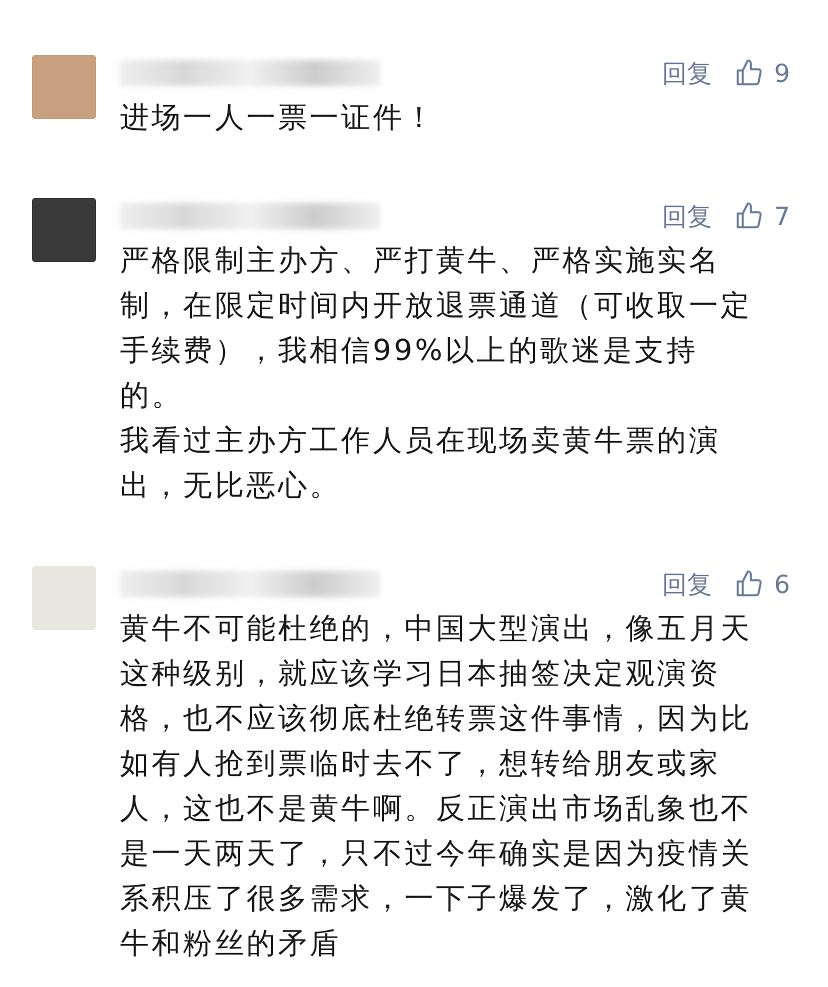  Describe the element at coordinates (421, 463) in the screenshot. I see `comment-text: 我看过主办方工作人员在现场卖黄牛票的演出，无比恶心。` at that location.